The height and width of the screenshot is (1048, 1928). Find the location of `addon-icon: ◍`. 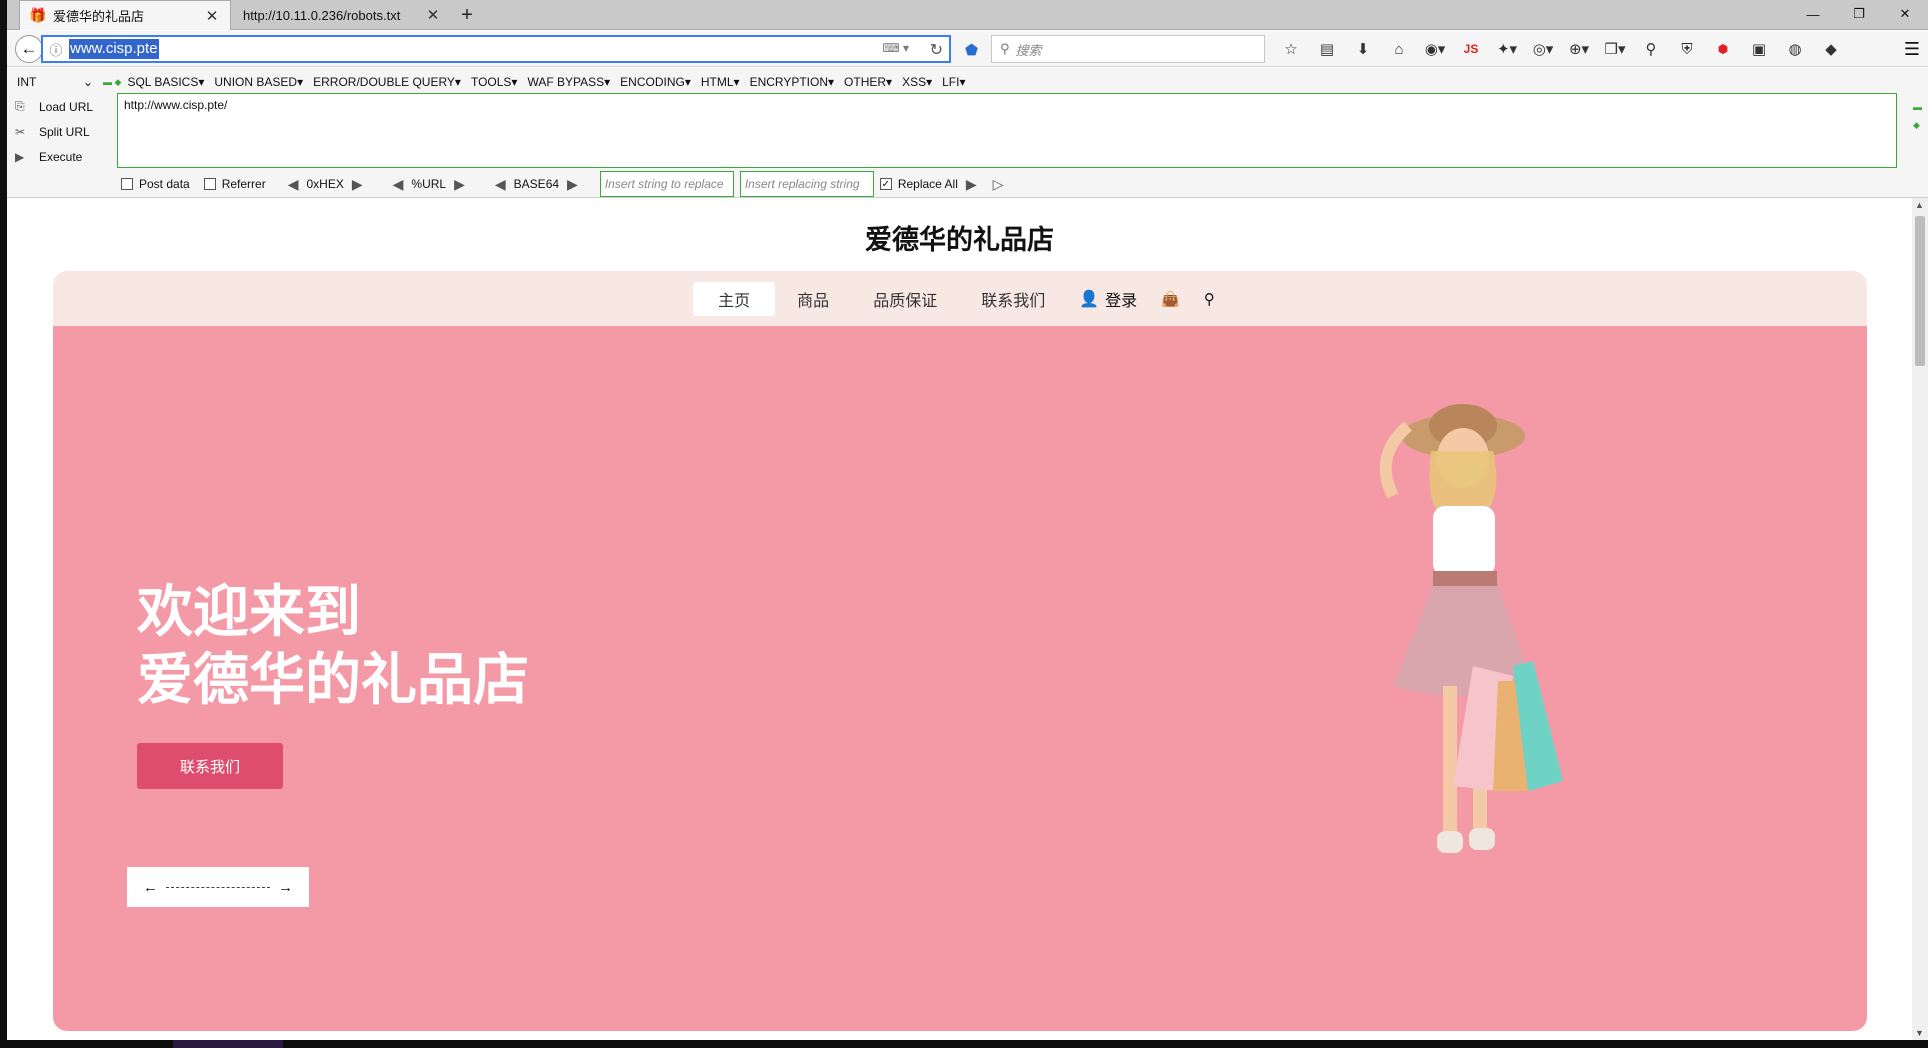

addon-icon: ◍ is located at coordinates (1795, 49).